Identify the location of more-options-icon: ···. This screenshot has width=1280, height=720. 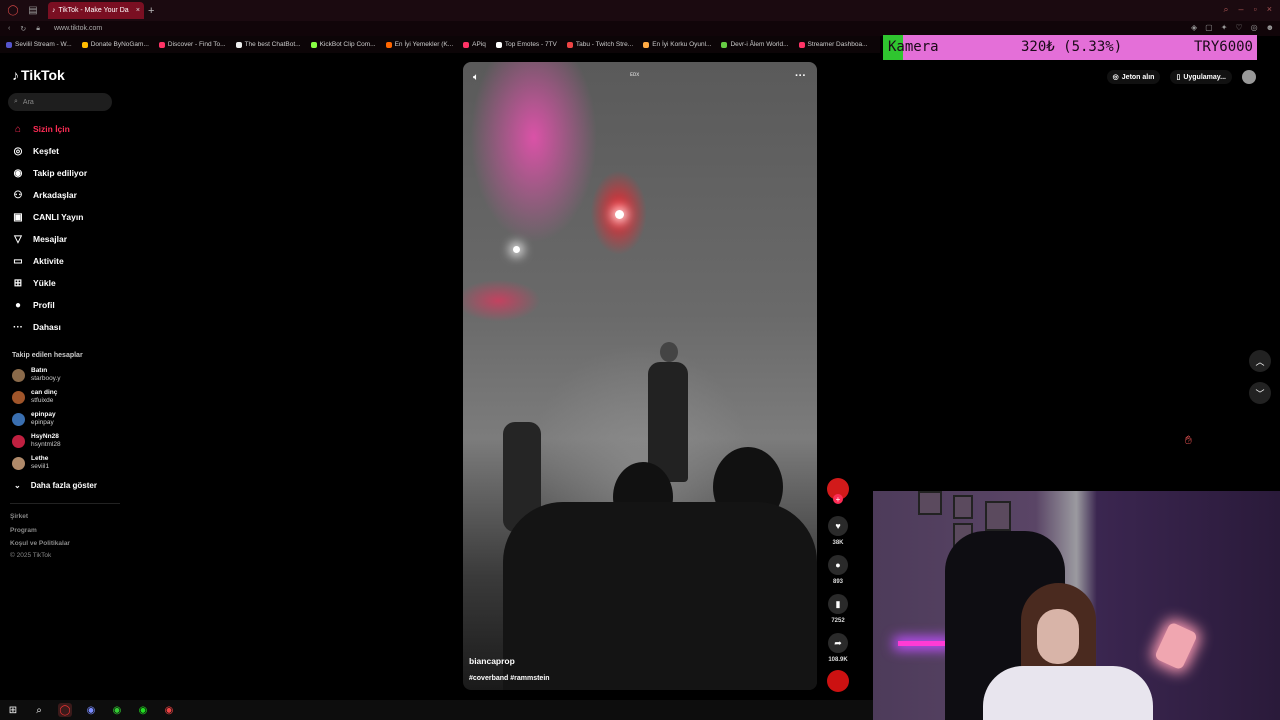
(800, 76).